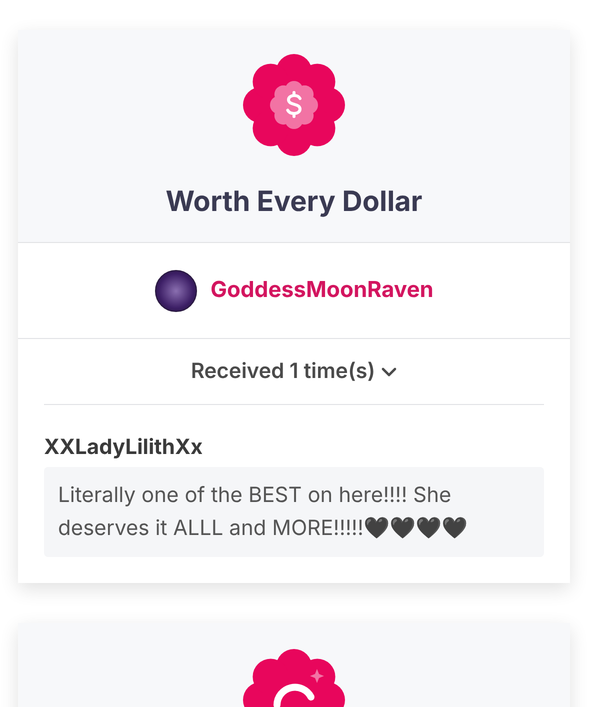 The height and width of the screenshot is (707, 600). What do you see at coordinates (322, 290) in the screenshot?
I see `recipient-name: GoddessMoonRaven` at bounding box center [322, 290].